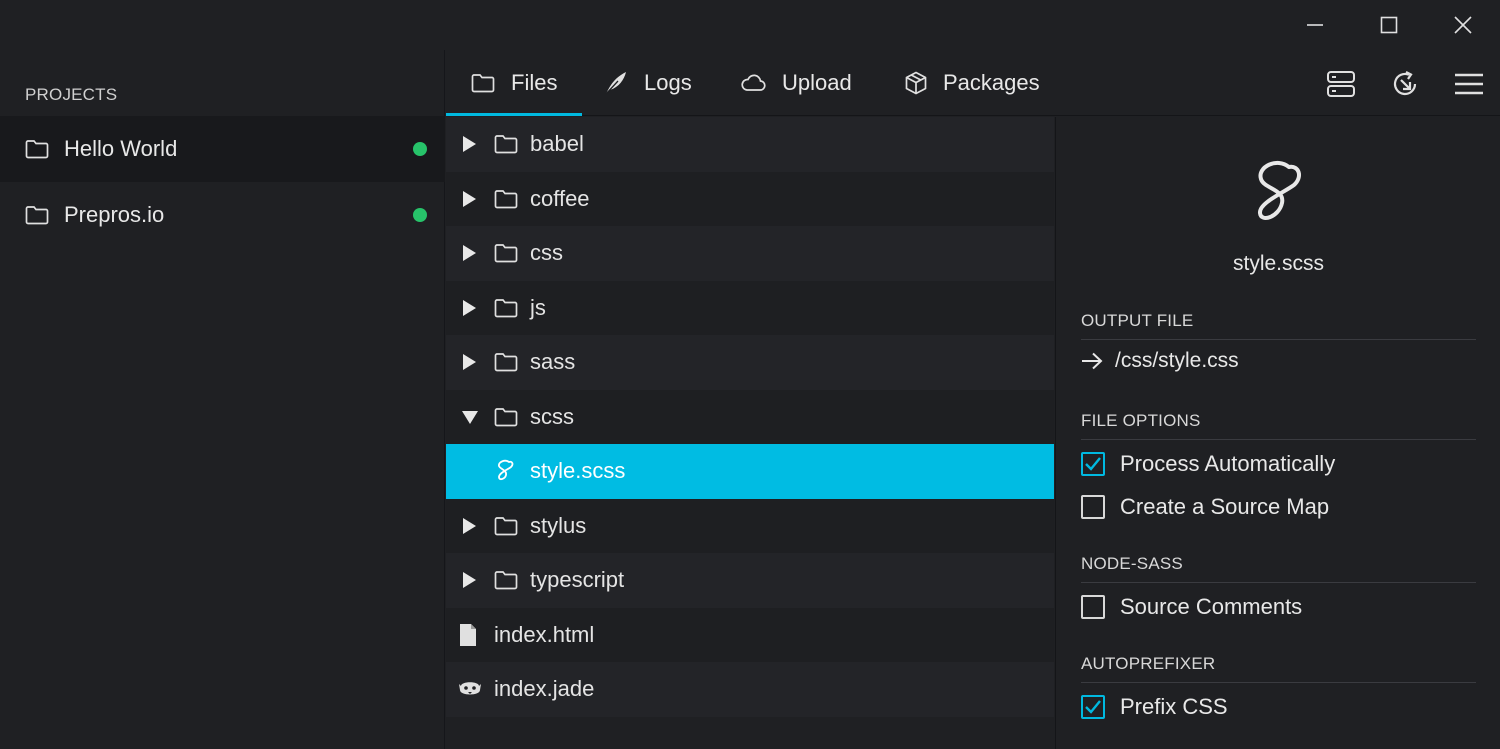 Image resolution: width=1500 pixels, height=749 pixels. I want to click on projects-heading: PROJECTS, so click(71, 94).